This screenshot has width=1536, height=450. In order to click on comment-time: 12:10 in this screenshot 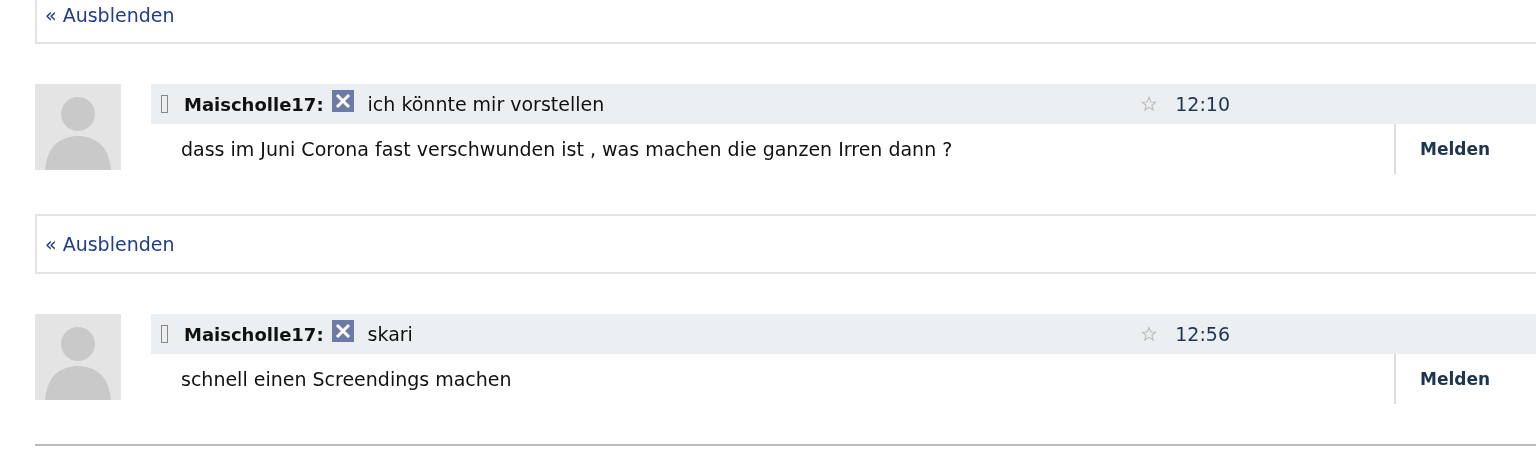, I will do `click(1202, 104)`.